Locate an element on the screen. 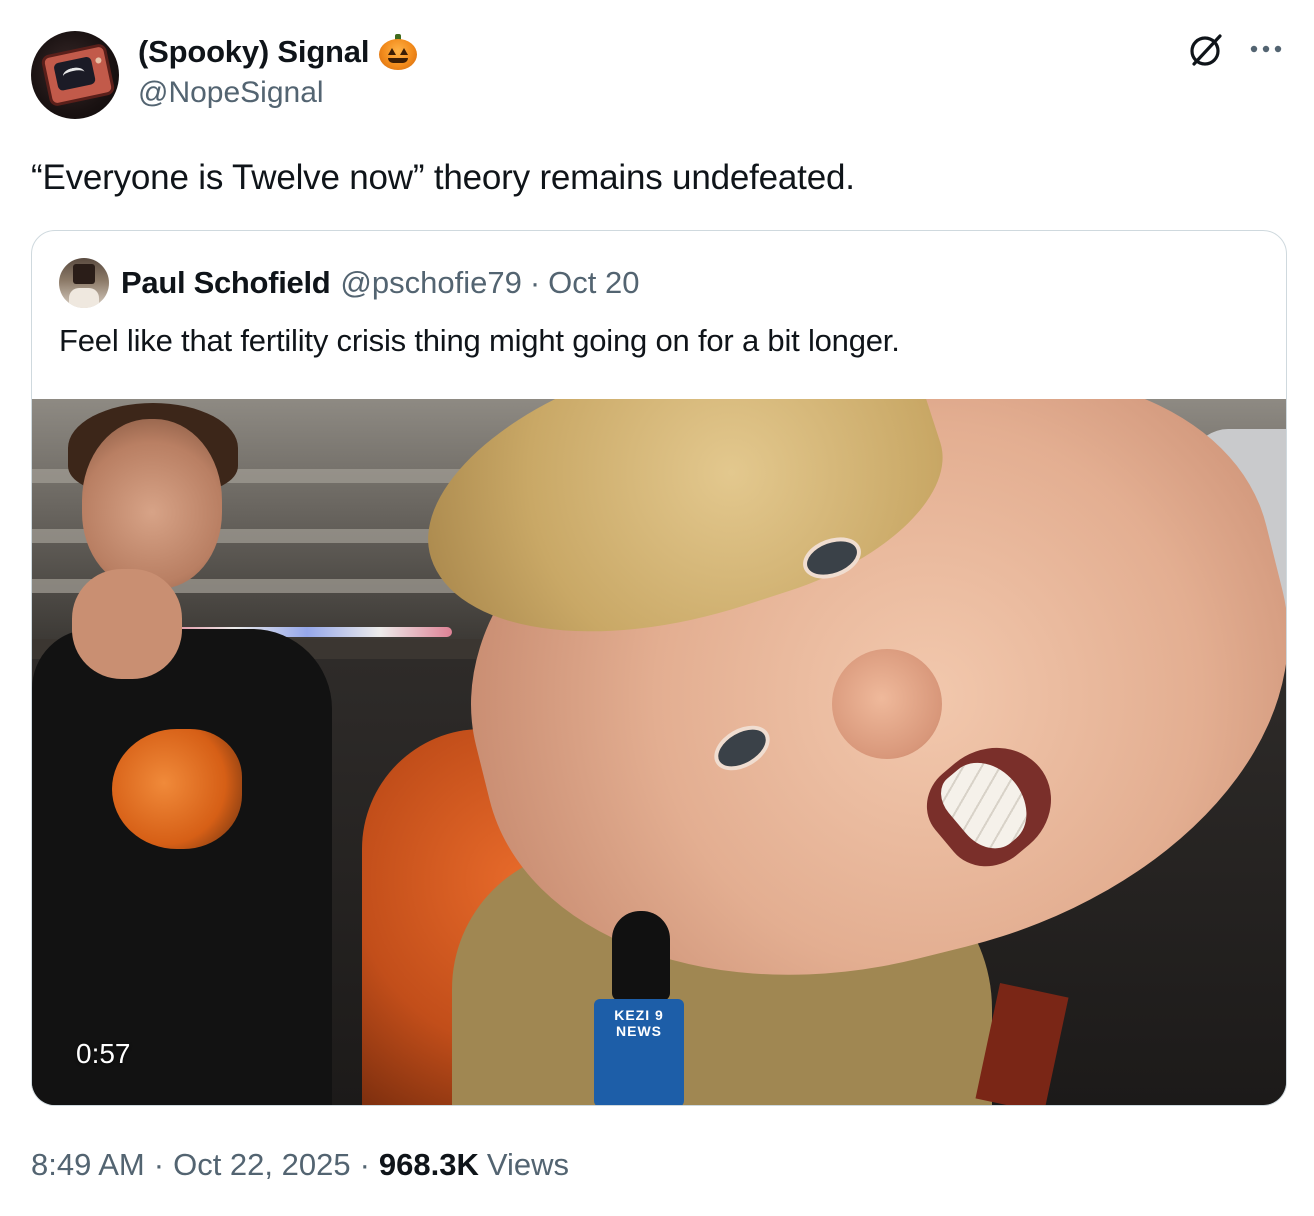 The height and width of the screenshot is (1216, 1314). author-avatar is located at coordinates (75, 75).